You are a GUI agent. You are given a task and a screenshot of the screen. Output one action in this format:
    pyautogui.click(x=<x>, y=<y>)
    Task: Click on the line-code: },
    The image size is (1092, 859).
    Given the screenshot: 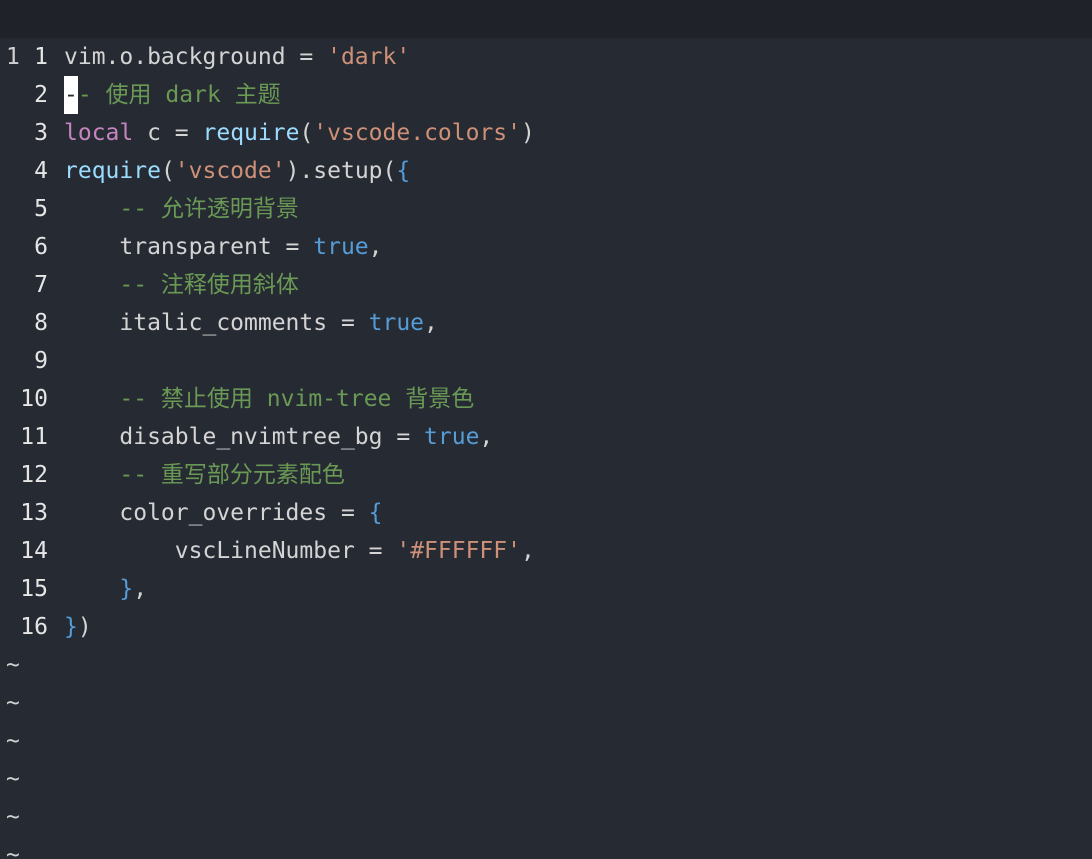 What is the action you would take?
    pyautogui.click(x=105, y=589)
    